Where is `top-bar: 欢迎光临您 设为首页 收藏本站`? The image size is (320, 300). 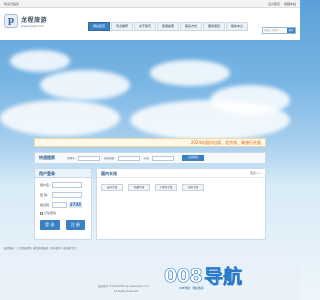
top-bar: 欢迎光临您 设为首页 收藏本站 is located at coordinates (150, 4).